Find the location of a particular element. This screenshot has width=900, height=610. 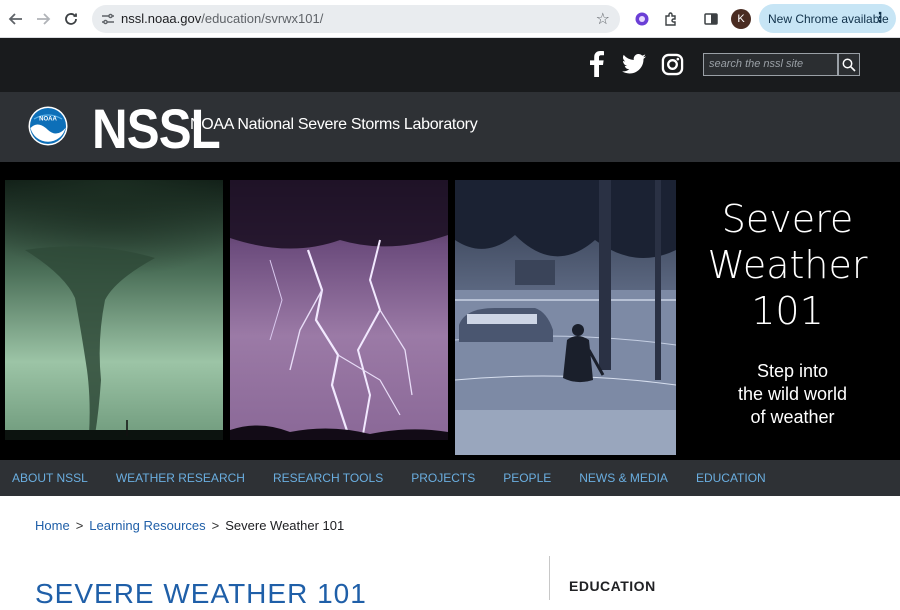

tornado-photo is located at coordinates (114, 310).